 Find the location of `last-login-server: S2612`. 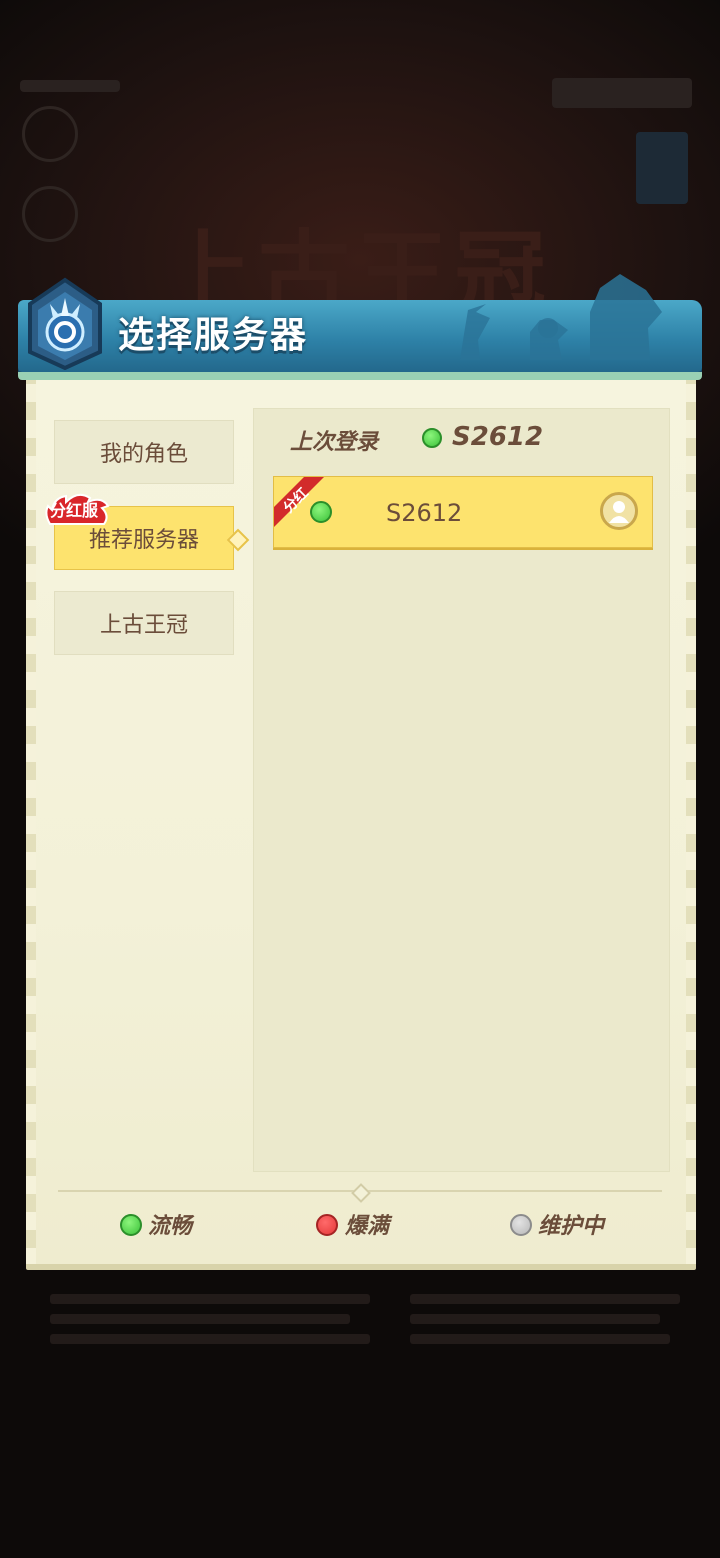

last-login-server: S2612 is located at coordinates (497, 437).